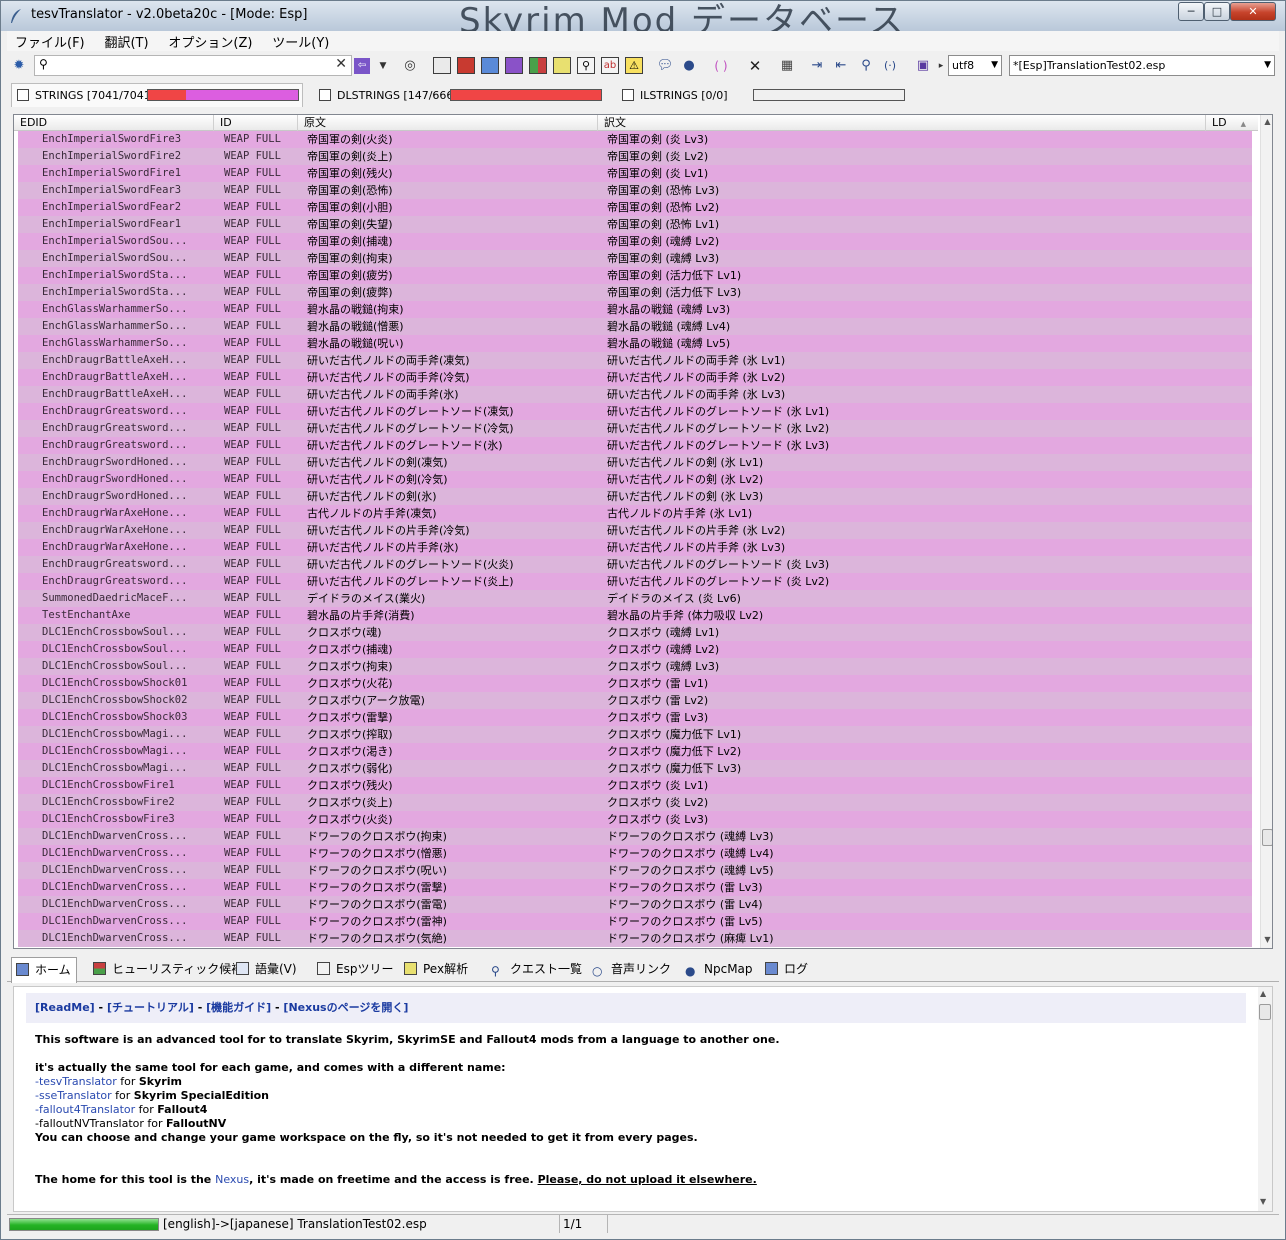  Describe the element at coordinates (410, 66) in the screenshot. I see `target-icon: ◎` at that location.